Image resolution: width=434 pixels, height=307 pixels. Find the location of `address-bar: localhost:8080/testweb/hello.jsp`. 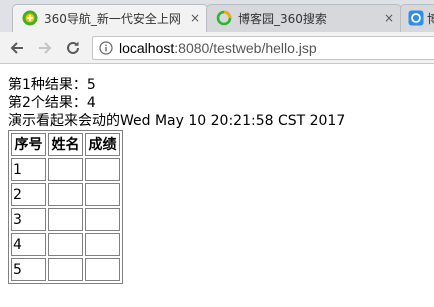

address-bar: localhost:8080/testweb/hello.jsp is located at coordinates (263, 48).